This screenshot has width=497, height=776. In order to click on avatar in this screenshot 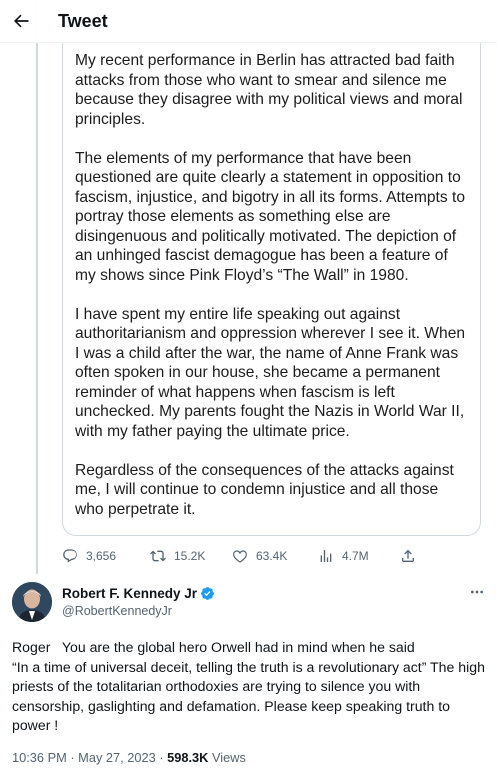, I will do `click(32, 602)`.